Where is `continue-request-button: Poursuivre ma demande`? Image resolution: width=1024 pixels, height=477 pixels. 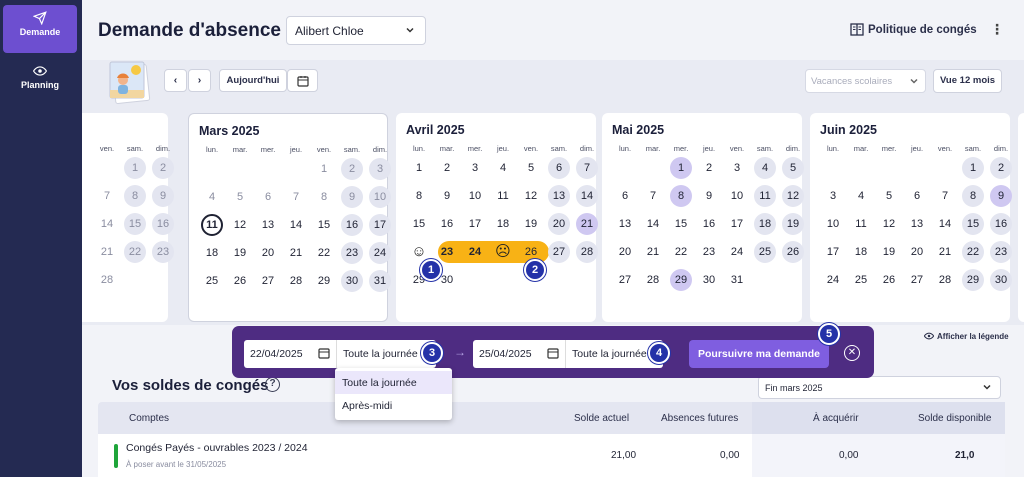
continue-request-button: Poursuivre ma demande is located at coordinates (759, 354).